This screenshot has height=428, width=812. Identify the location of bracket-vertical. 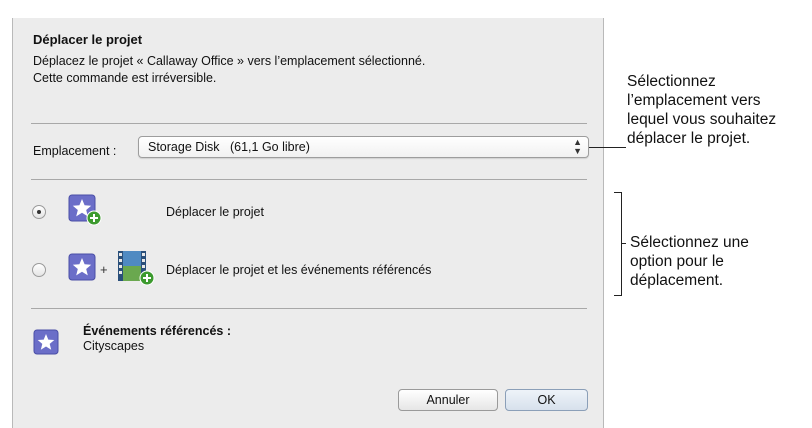
(621, 244).